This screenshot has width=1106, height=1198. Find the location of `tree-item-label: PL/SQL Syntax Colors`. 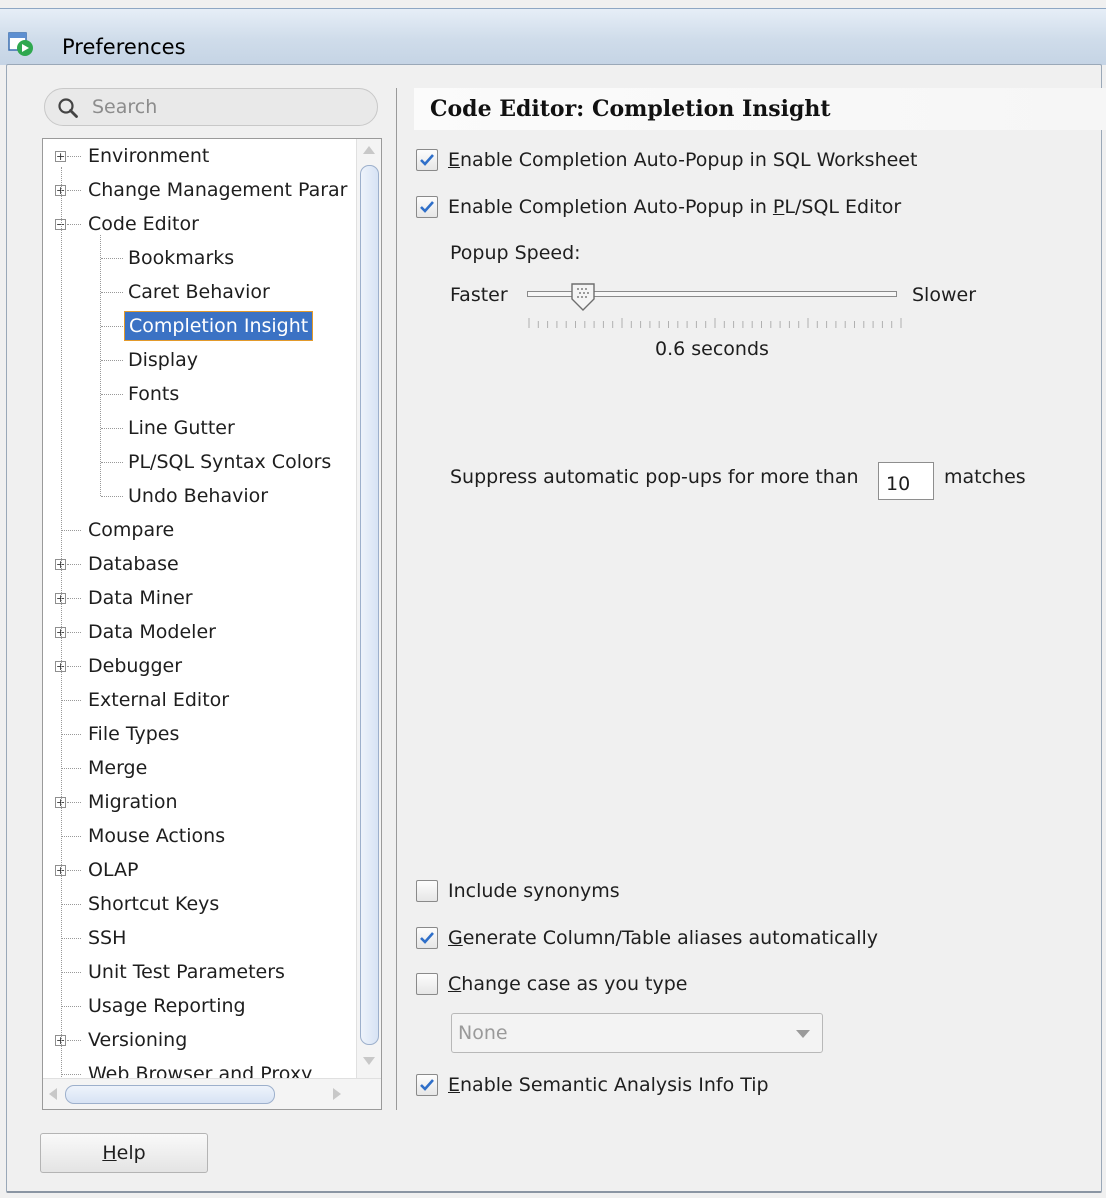

tree-item-label: PL/SQL Syntax Colors is located at coordinates (230, 462).